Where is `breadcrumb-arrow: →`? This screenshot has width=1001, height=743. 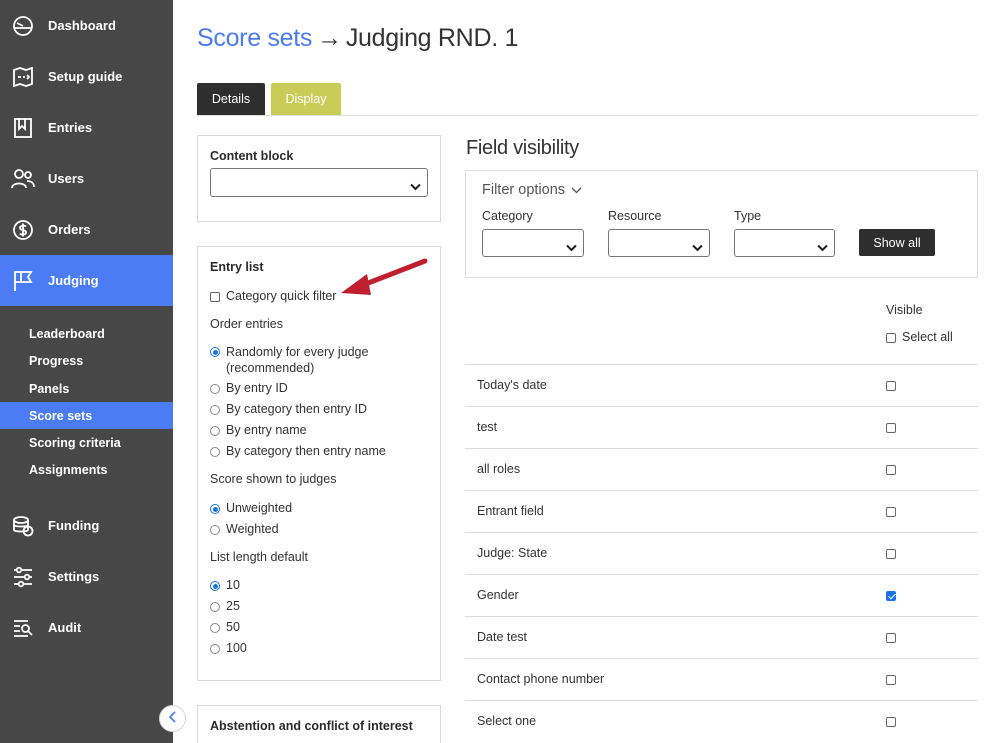 breadcrumb-arrow: → is located at coordinates (329, 38).